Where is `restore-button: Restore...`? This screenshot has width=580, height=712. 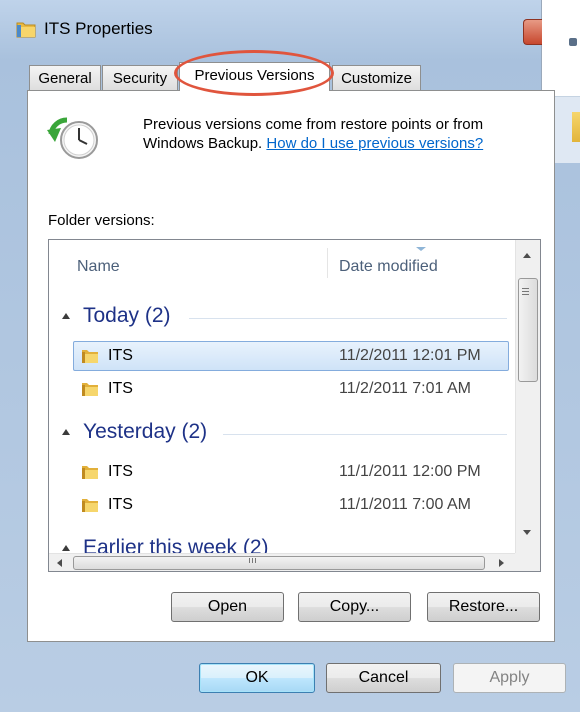 restore-button: Restore... is located at coordinates (483, 607).